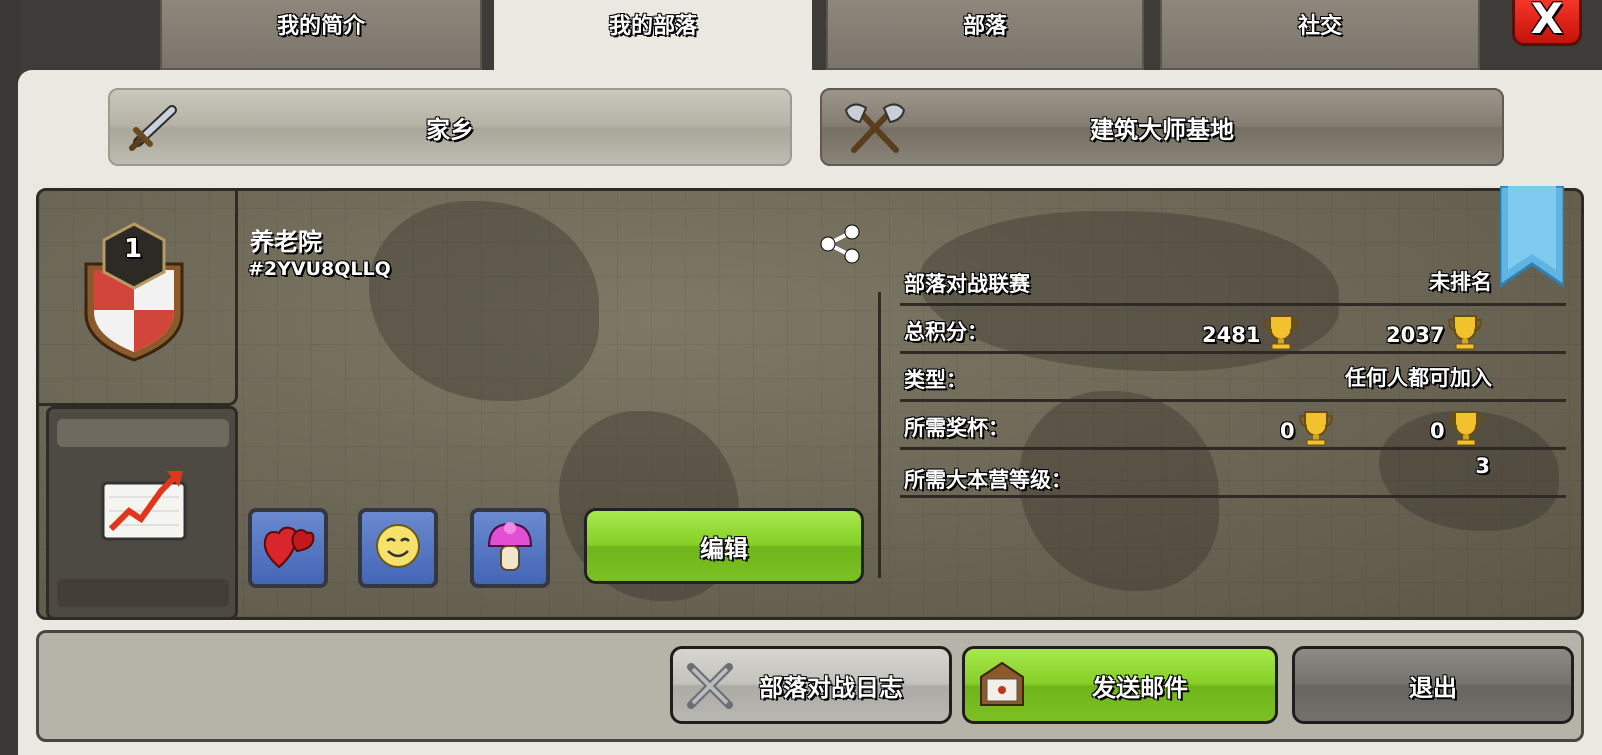 This screenshot has width=1602, height=755. What do you see at coordinates (1415, 334) in the screenshot?
I see `stat-value: 2037` at bounding box center [1415, 334].